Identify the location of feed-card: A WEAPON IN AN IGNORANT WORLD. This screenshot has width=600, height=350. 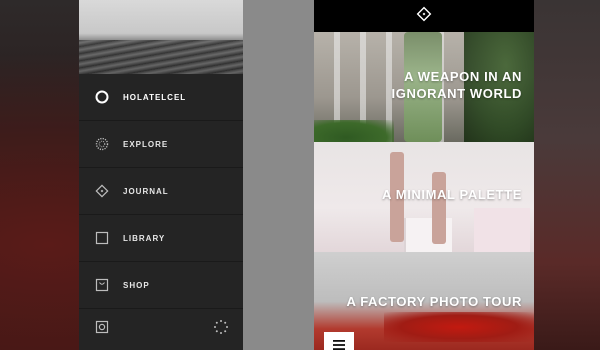
(424, 87).